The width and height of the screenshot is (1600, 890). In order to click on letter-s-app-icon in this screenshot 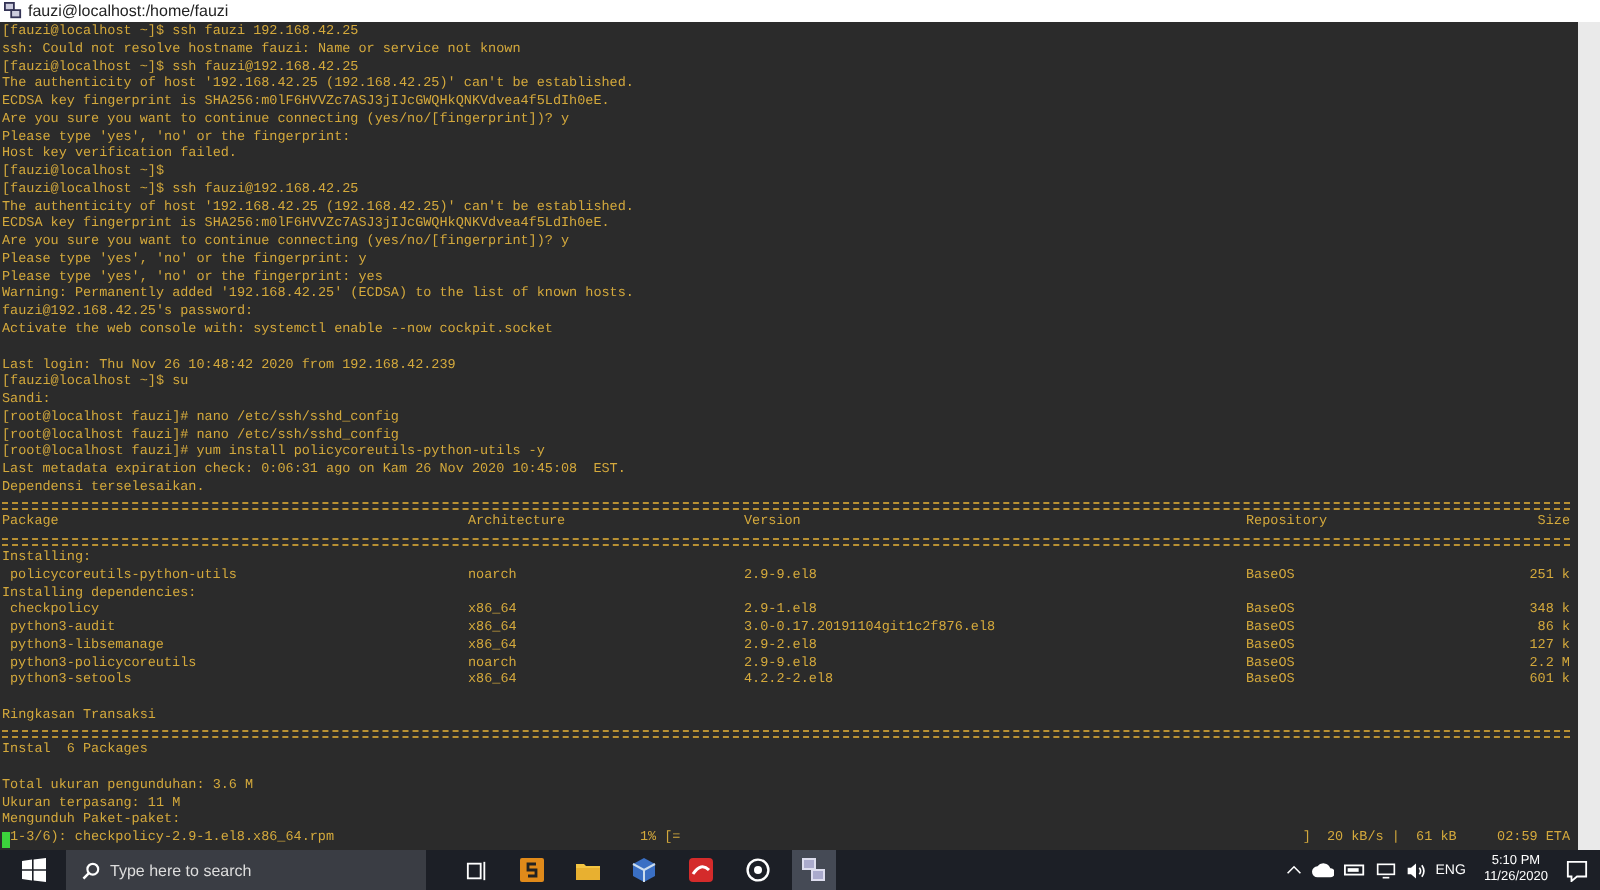, I will do `click(532, 870)`.